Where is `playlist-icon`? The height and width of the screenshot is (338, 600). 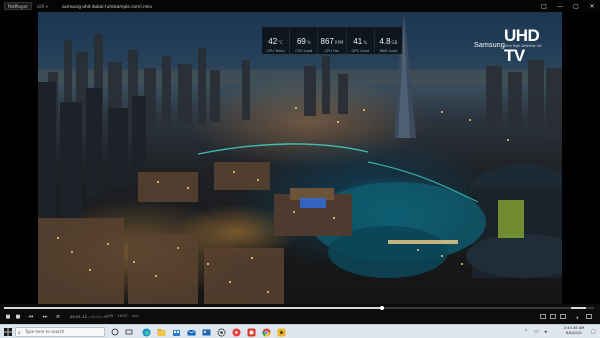 playlist-icon is located at coordinates (543, 316).